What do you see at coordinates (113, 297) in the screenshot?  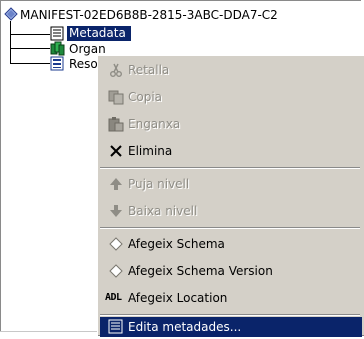 I see `adl-icon: ADL` at bounding box center [113, 297].